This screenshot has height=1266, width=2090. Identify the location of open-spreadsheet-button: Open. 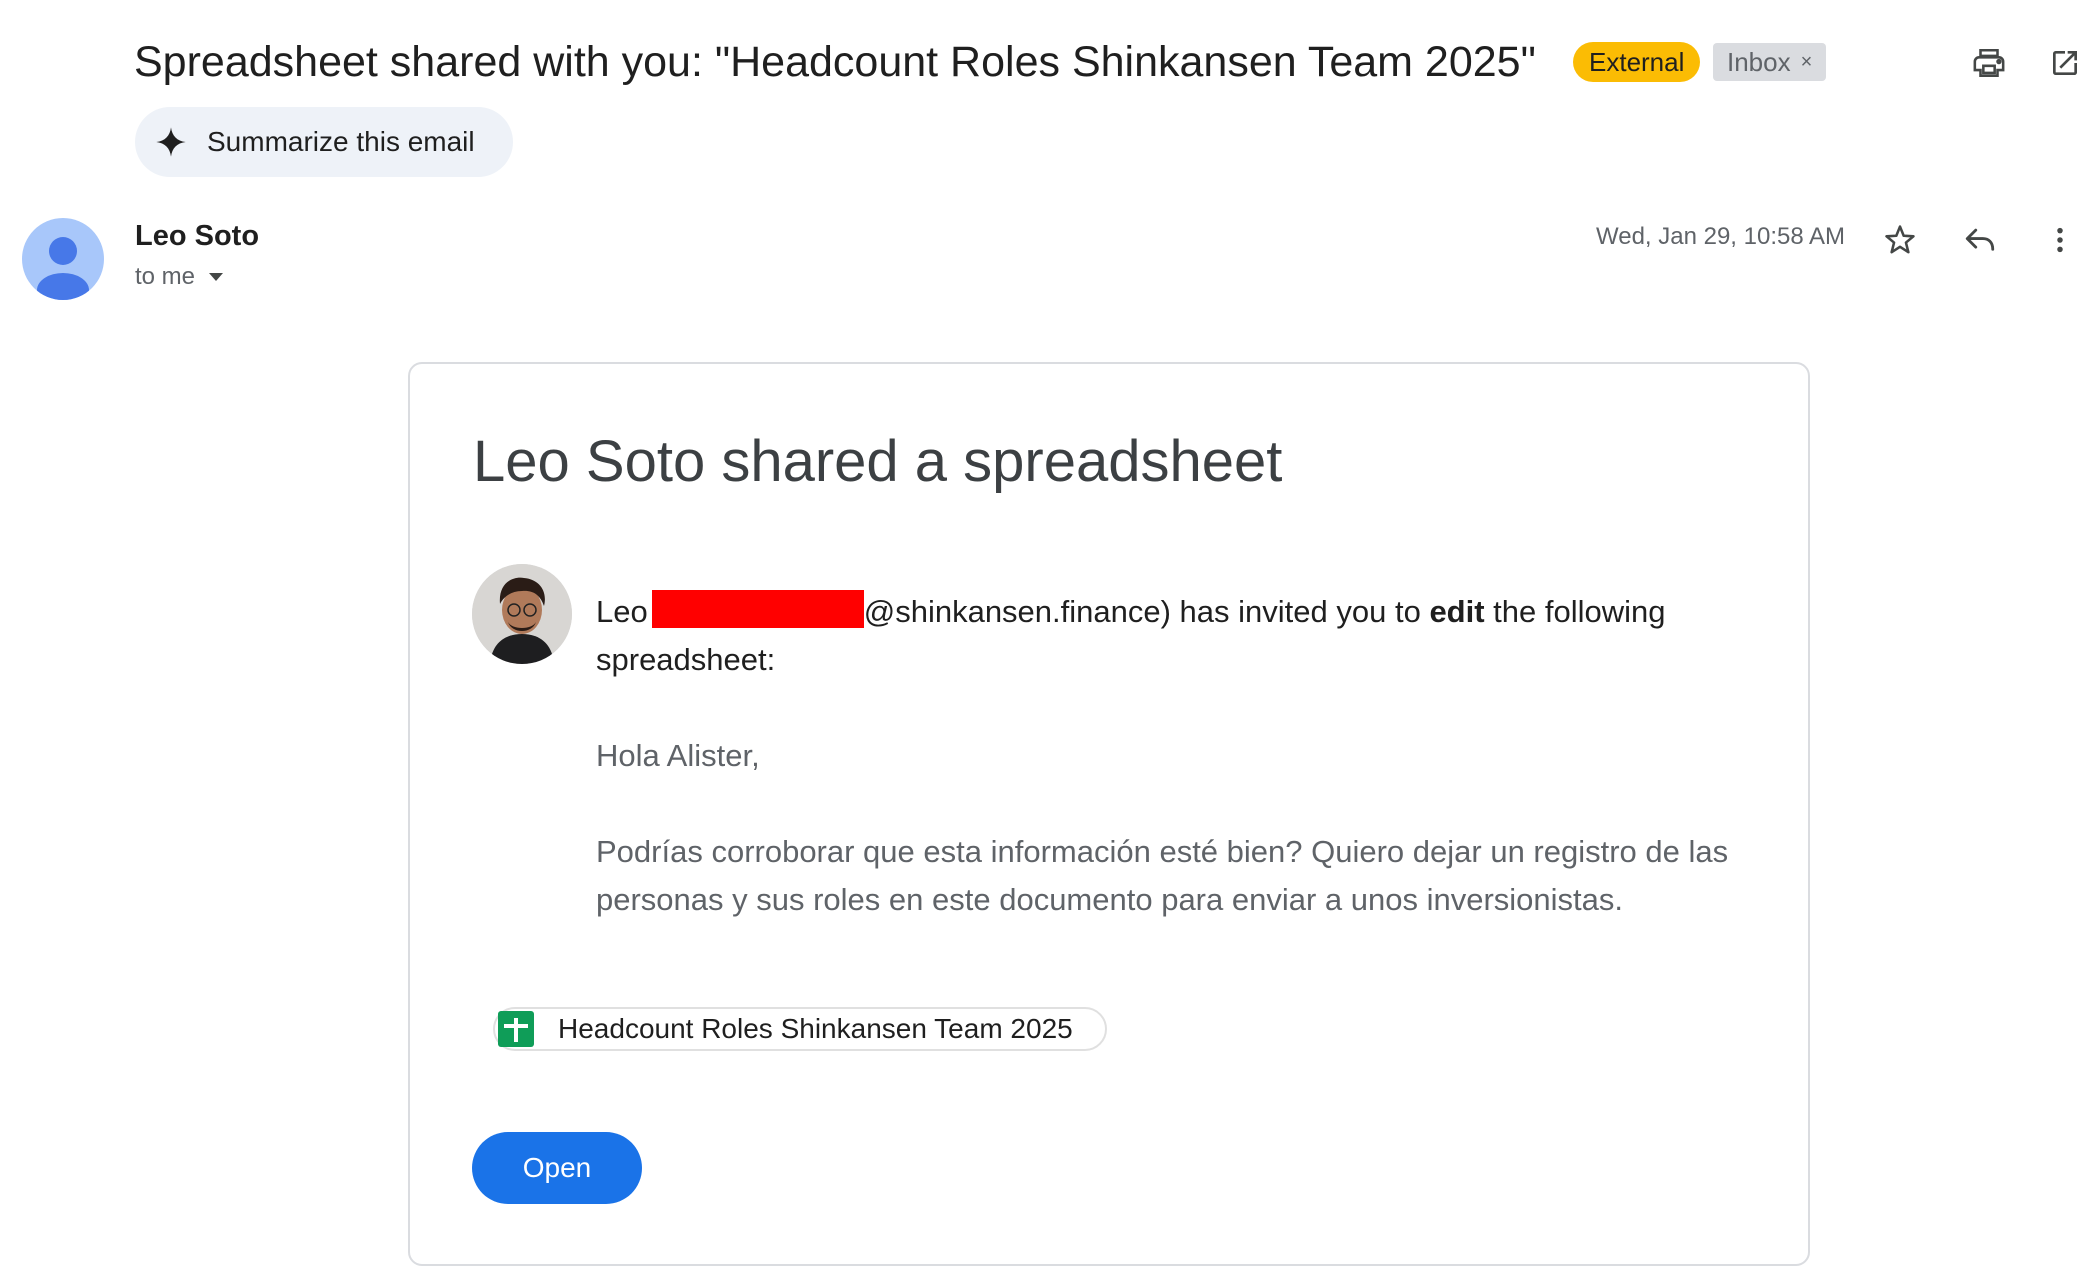
(557, 1168).